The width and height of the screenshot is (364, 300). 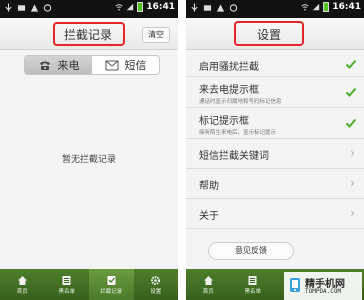 I want to click on tab-calls: 来电, so click(x=58, y=65).